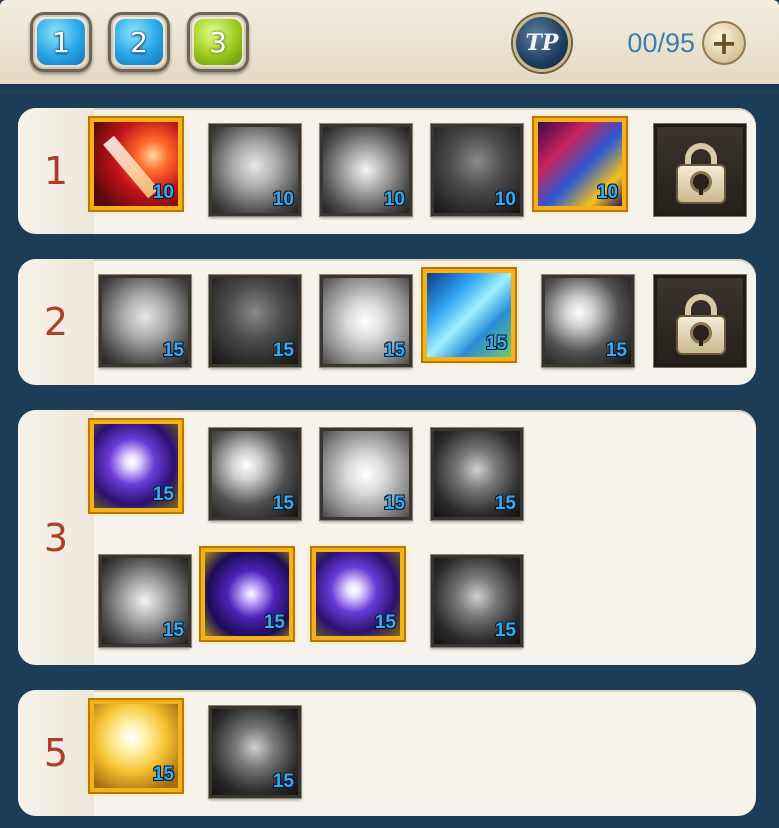 This screenshot has height=828, width=779. What do you see at coordinates (366, 474) in the screenshot?
I see `wing-slash-skill-icon: 15` at bounding box center [366, 474].